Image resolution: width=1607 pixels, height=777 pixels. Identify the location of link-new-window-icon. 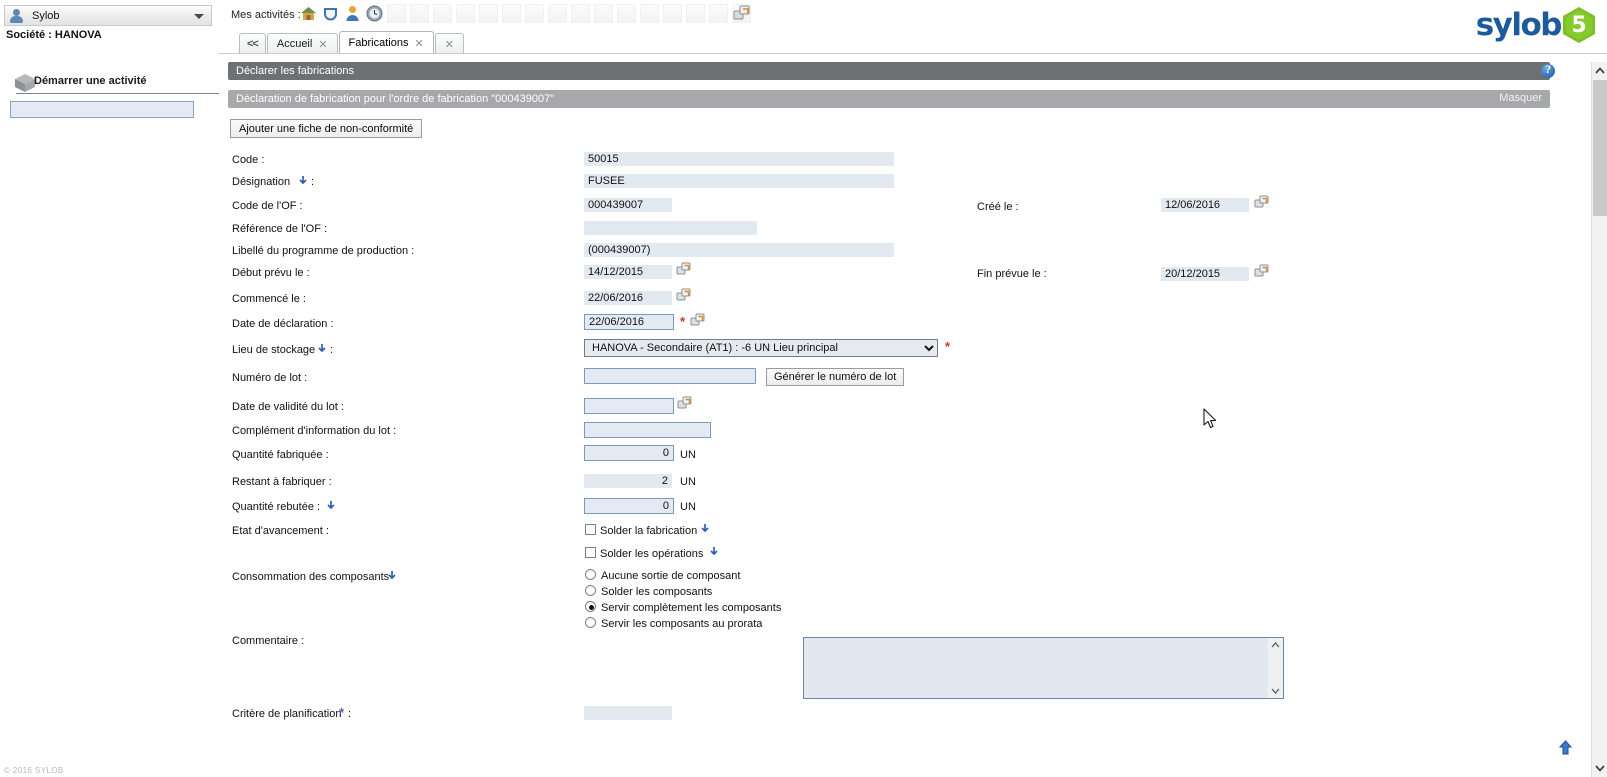
(742, 13).